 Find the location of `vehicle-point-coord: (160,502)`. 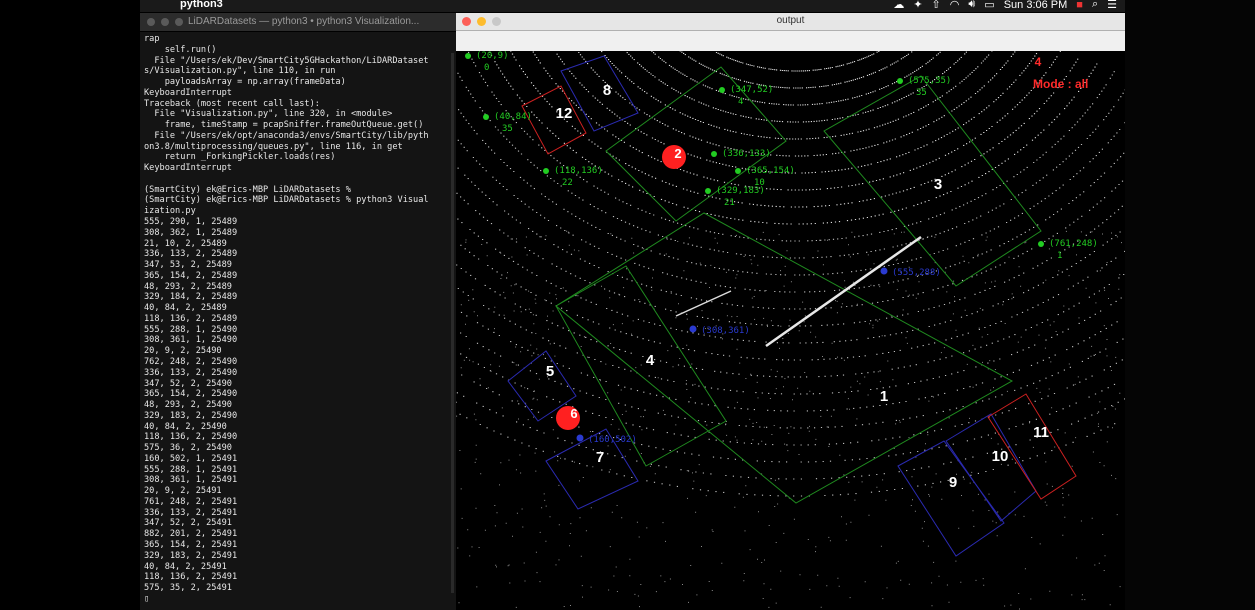

vehicle-point-coord: (160,502) is located at coordinates (612, 440).